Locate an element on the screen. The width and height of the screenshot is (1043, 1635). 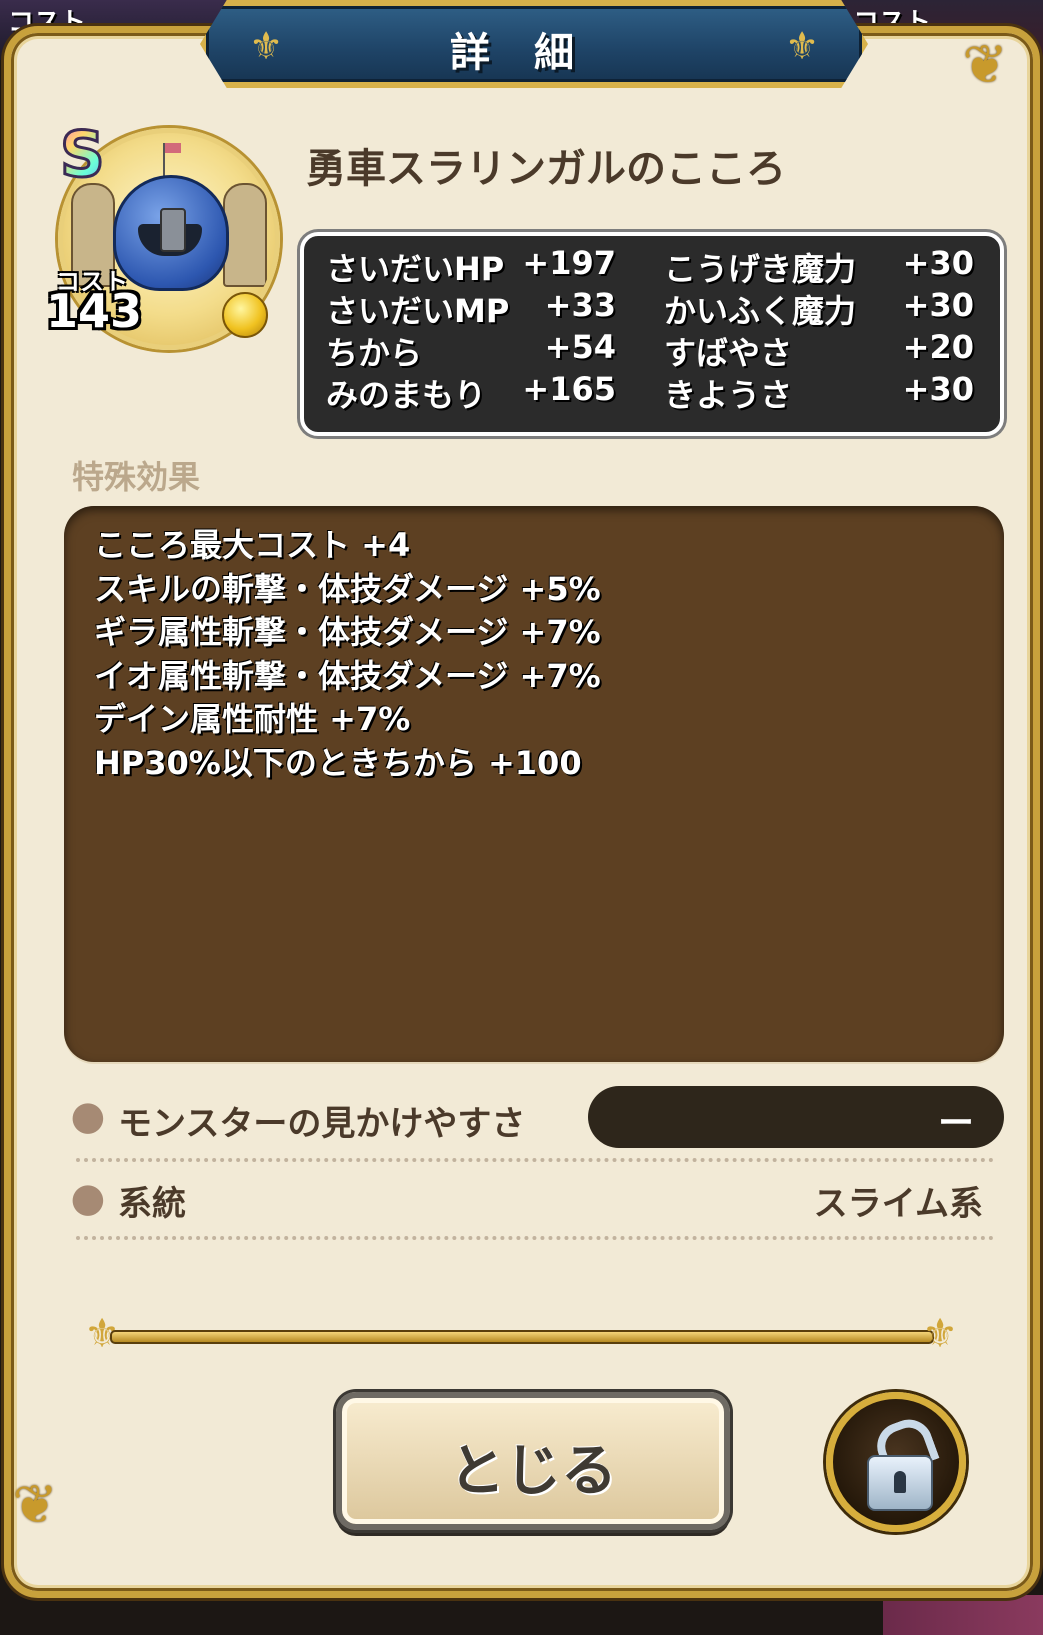
stat-value-defense: +165 is located at coordinates (569, 389).